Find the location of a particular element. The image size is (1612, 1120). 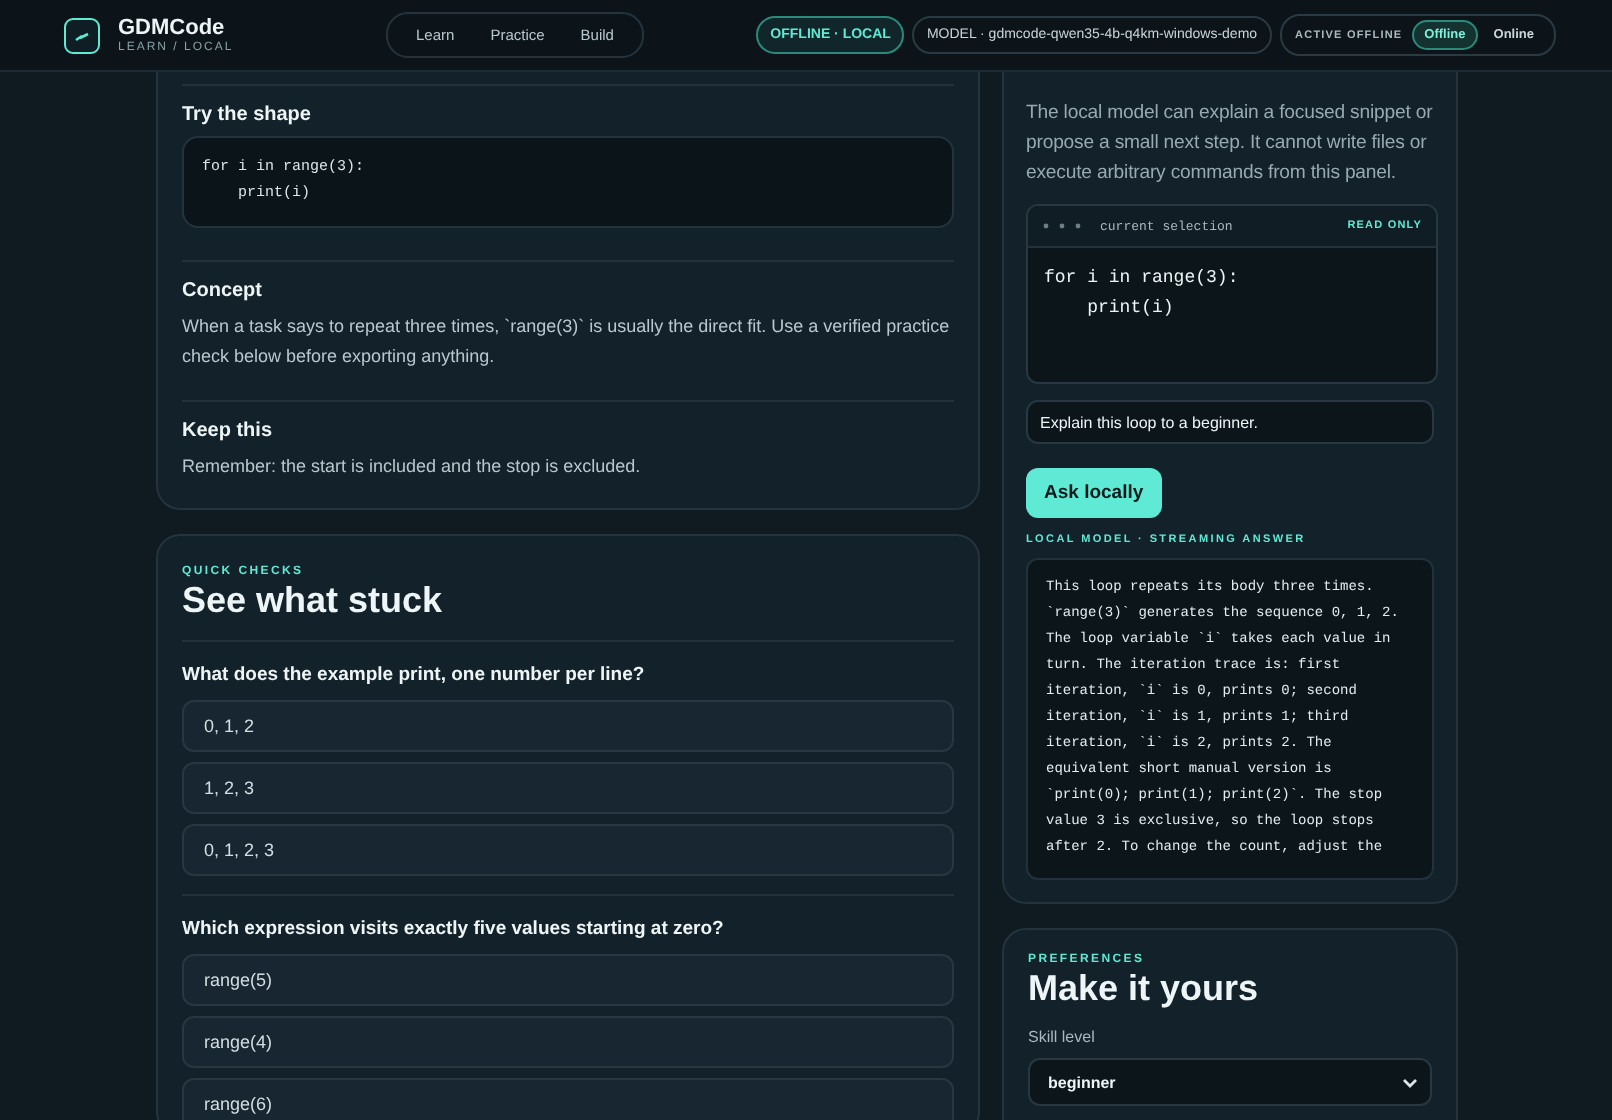

field-label: Skill level is located at coordinates (1062, 1037).